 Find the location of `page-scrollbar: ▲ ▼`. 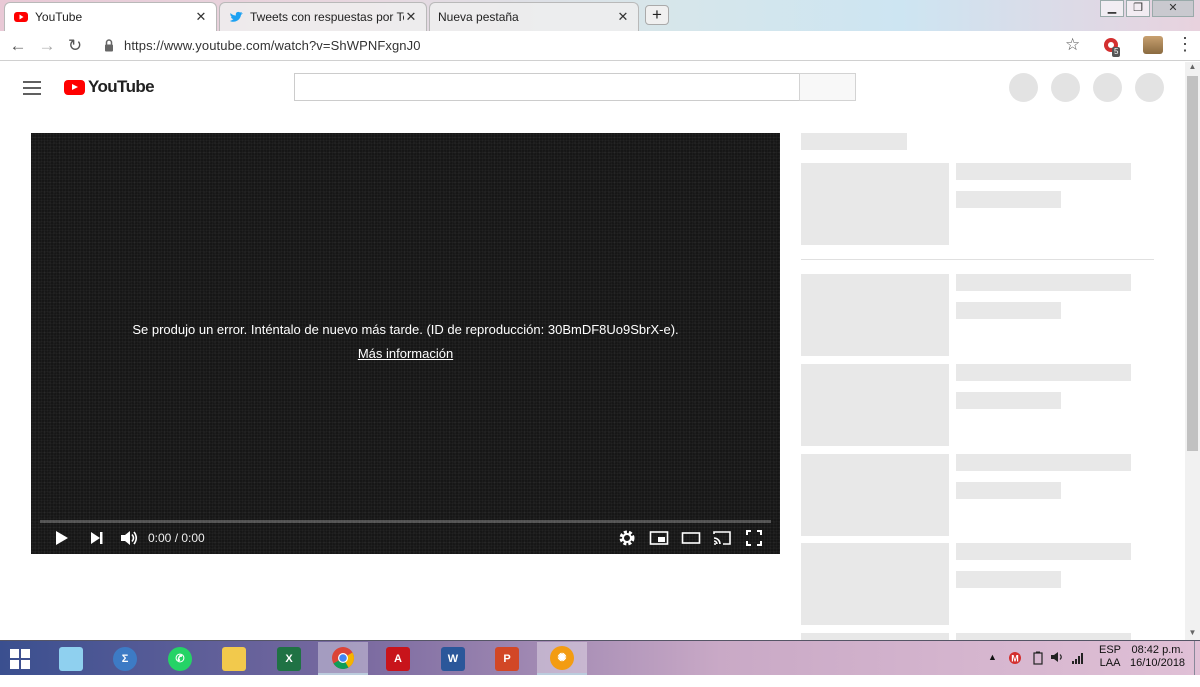

page-scrollbar: ▲ ▼ is located at coordinates (1192, 351).